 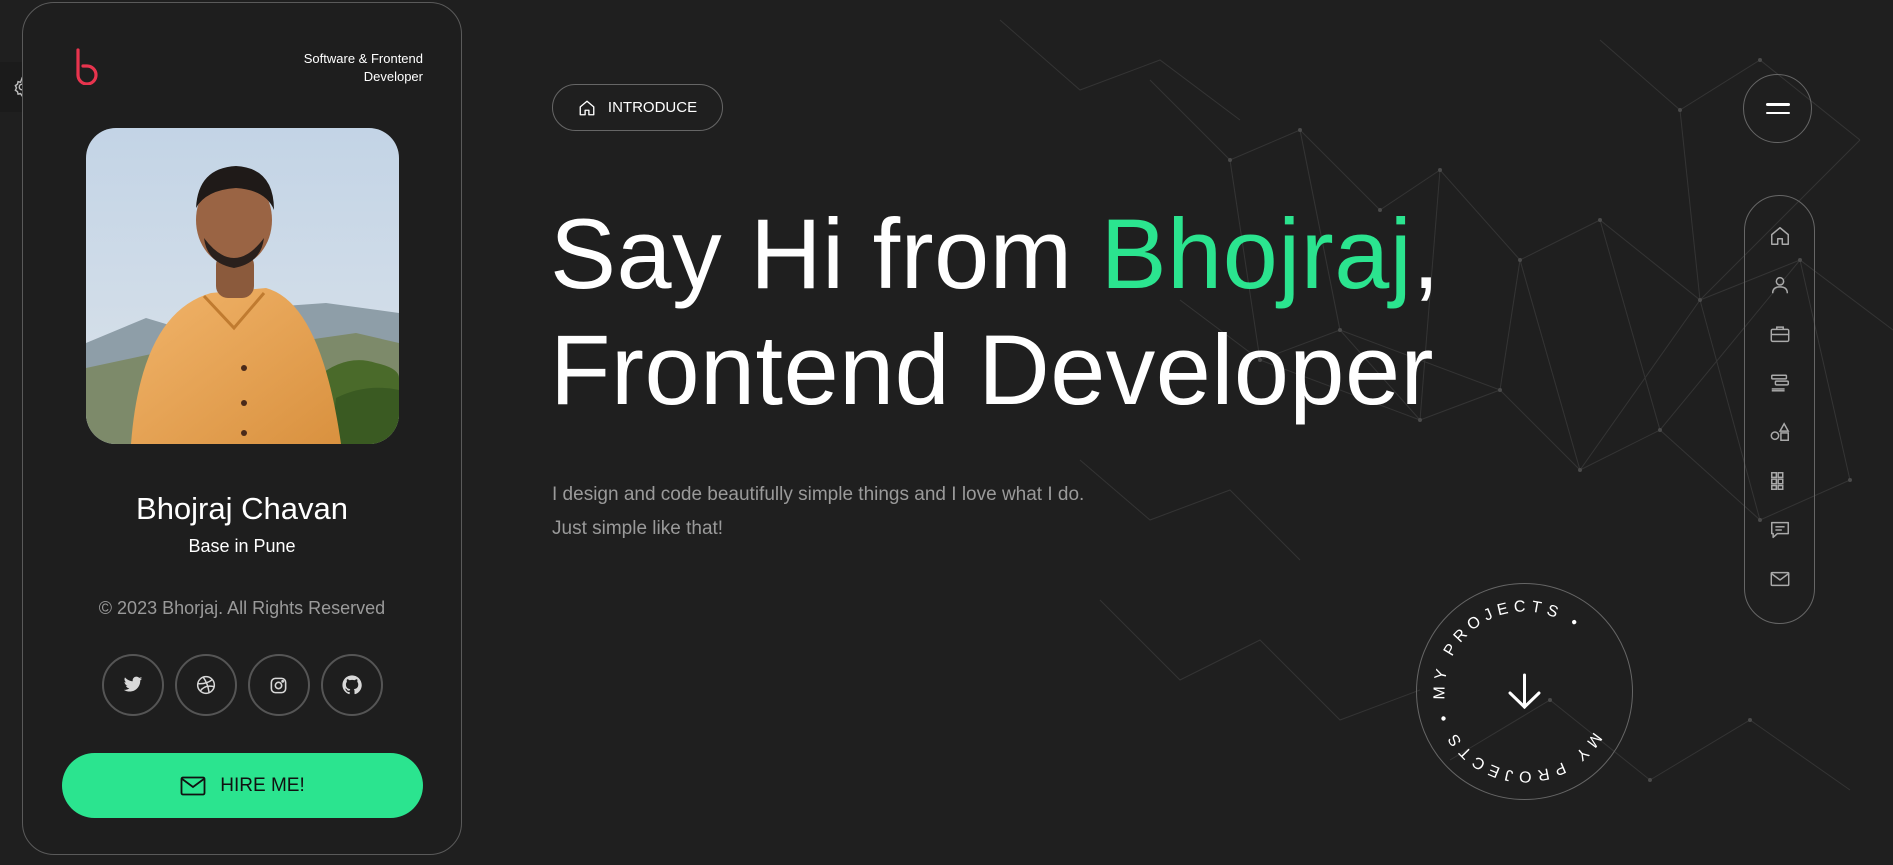 I want to click on my-projects-button: MY PROJECTS • MY PROJECTS •, so click(x=1524, y=691).